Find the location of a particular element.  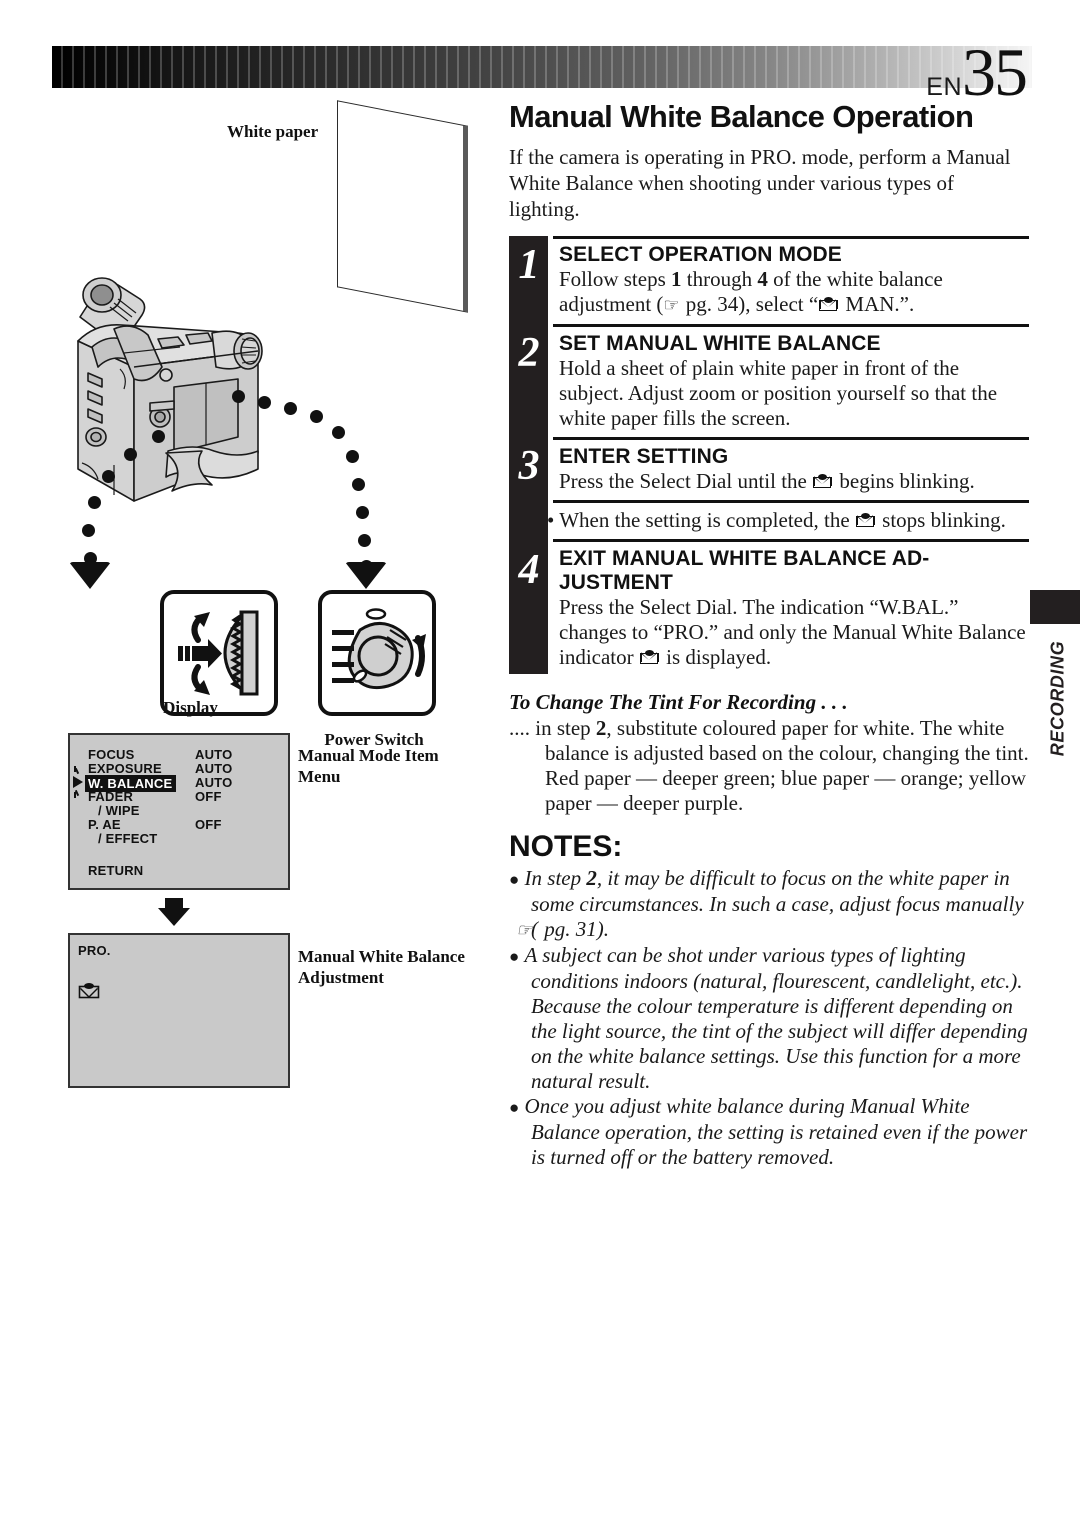

lcd-menu-row: RETURN is located at coordinates (179, 870).